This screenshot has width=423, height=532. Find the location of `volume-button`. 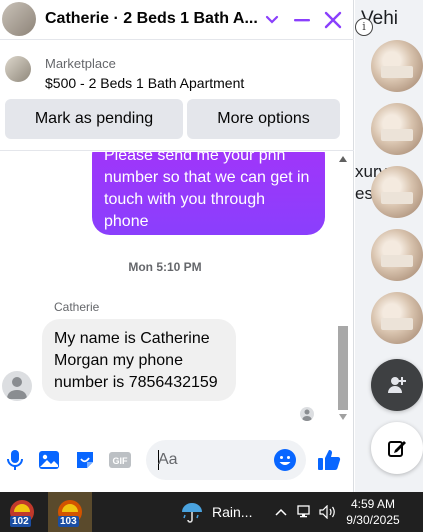

volume-button is located at coordinates (328, 512).